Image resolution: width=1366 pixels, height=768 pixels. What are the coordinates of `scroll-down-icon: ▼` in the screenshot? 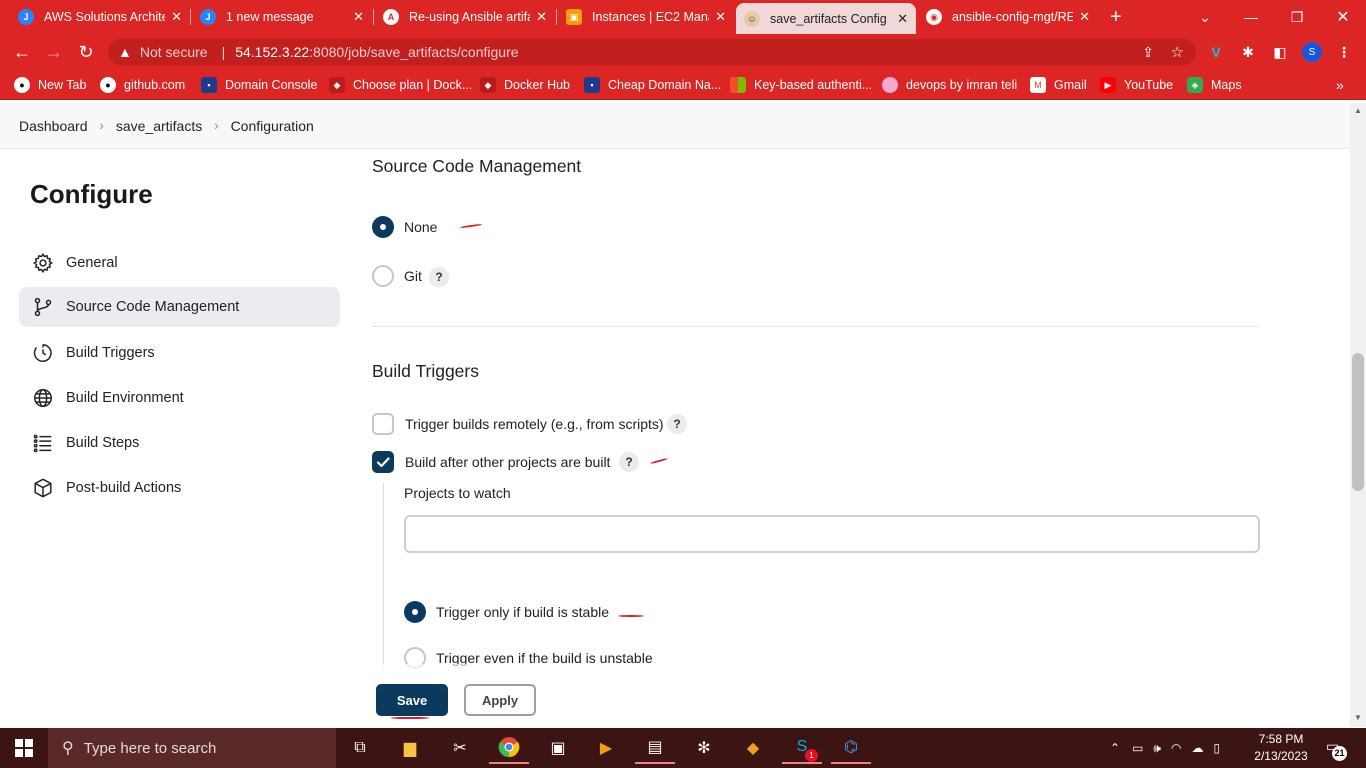 It's located at (1358, 719).